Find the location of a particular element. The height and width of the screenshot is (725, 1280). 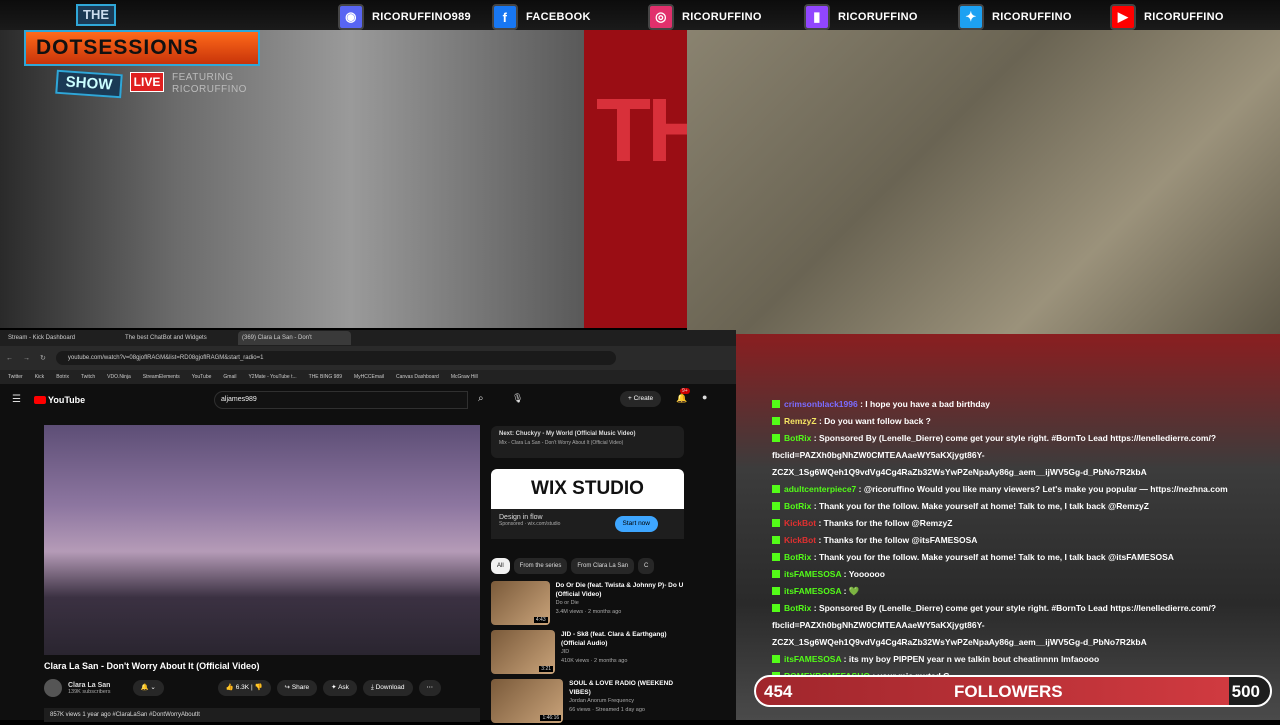

video-thumbnail: 1:46:16 is located at coordinates (527, 701).